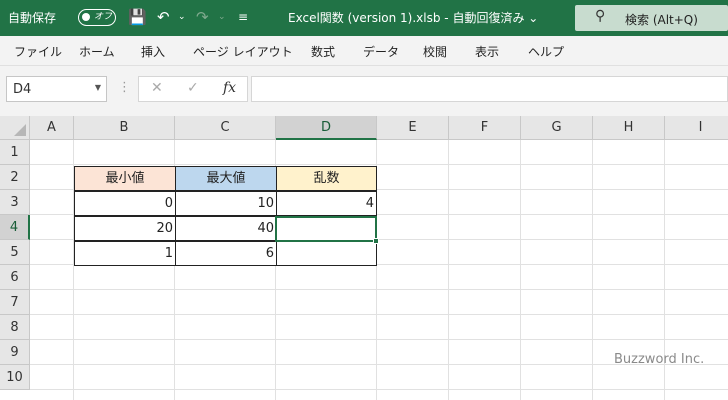 This screenshot has width=728, height=400. Describe the element at coordinates (15, 152) in the screenshot. I see `row-header-1: 1` at that location.